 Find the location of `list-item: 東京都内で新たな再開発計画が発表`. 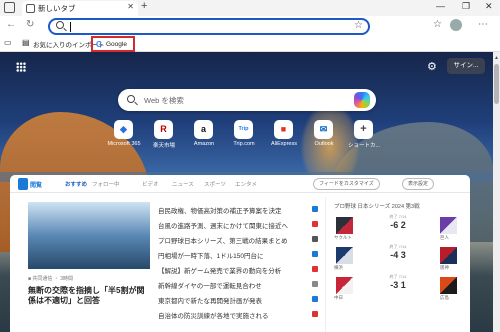

list-item: 東京都内で新たな再開発計画が発表 is located at coordinates (238, 300).